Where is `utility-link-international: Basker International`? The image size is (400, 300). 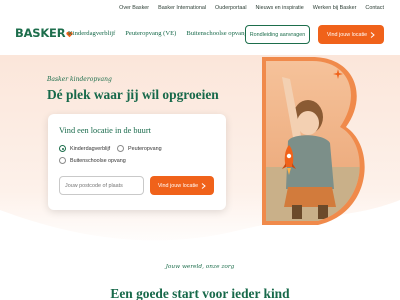 utility-link-international: Basker International is located at coordinates (182, 8).